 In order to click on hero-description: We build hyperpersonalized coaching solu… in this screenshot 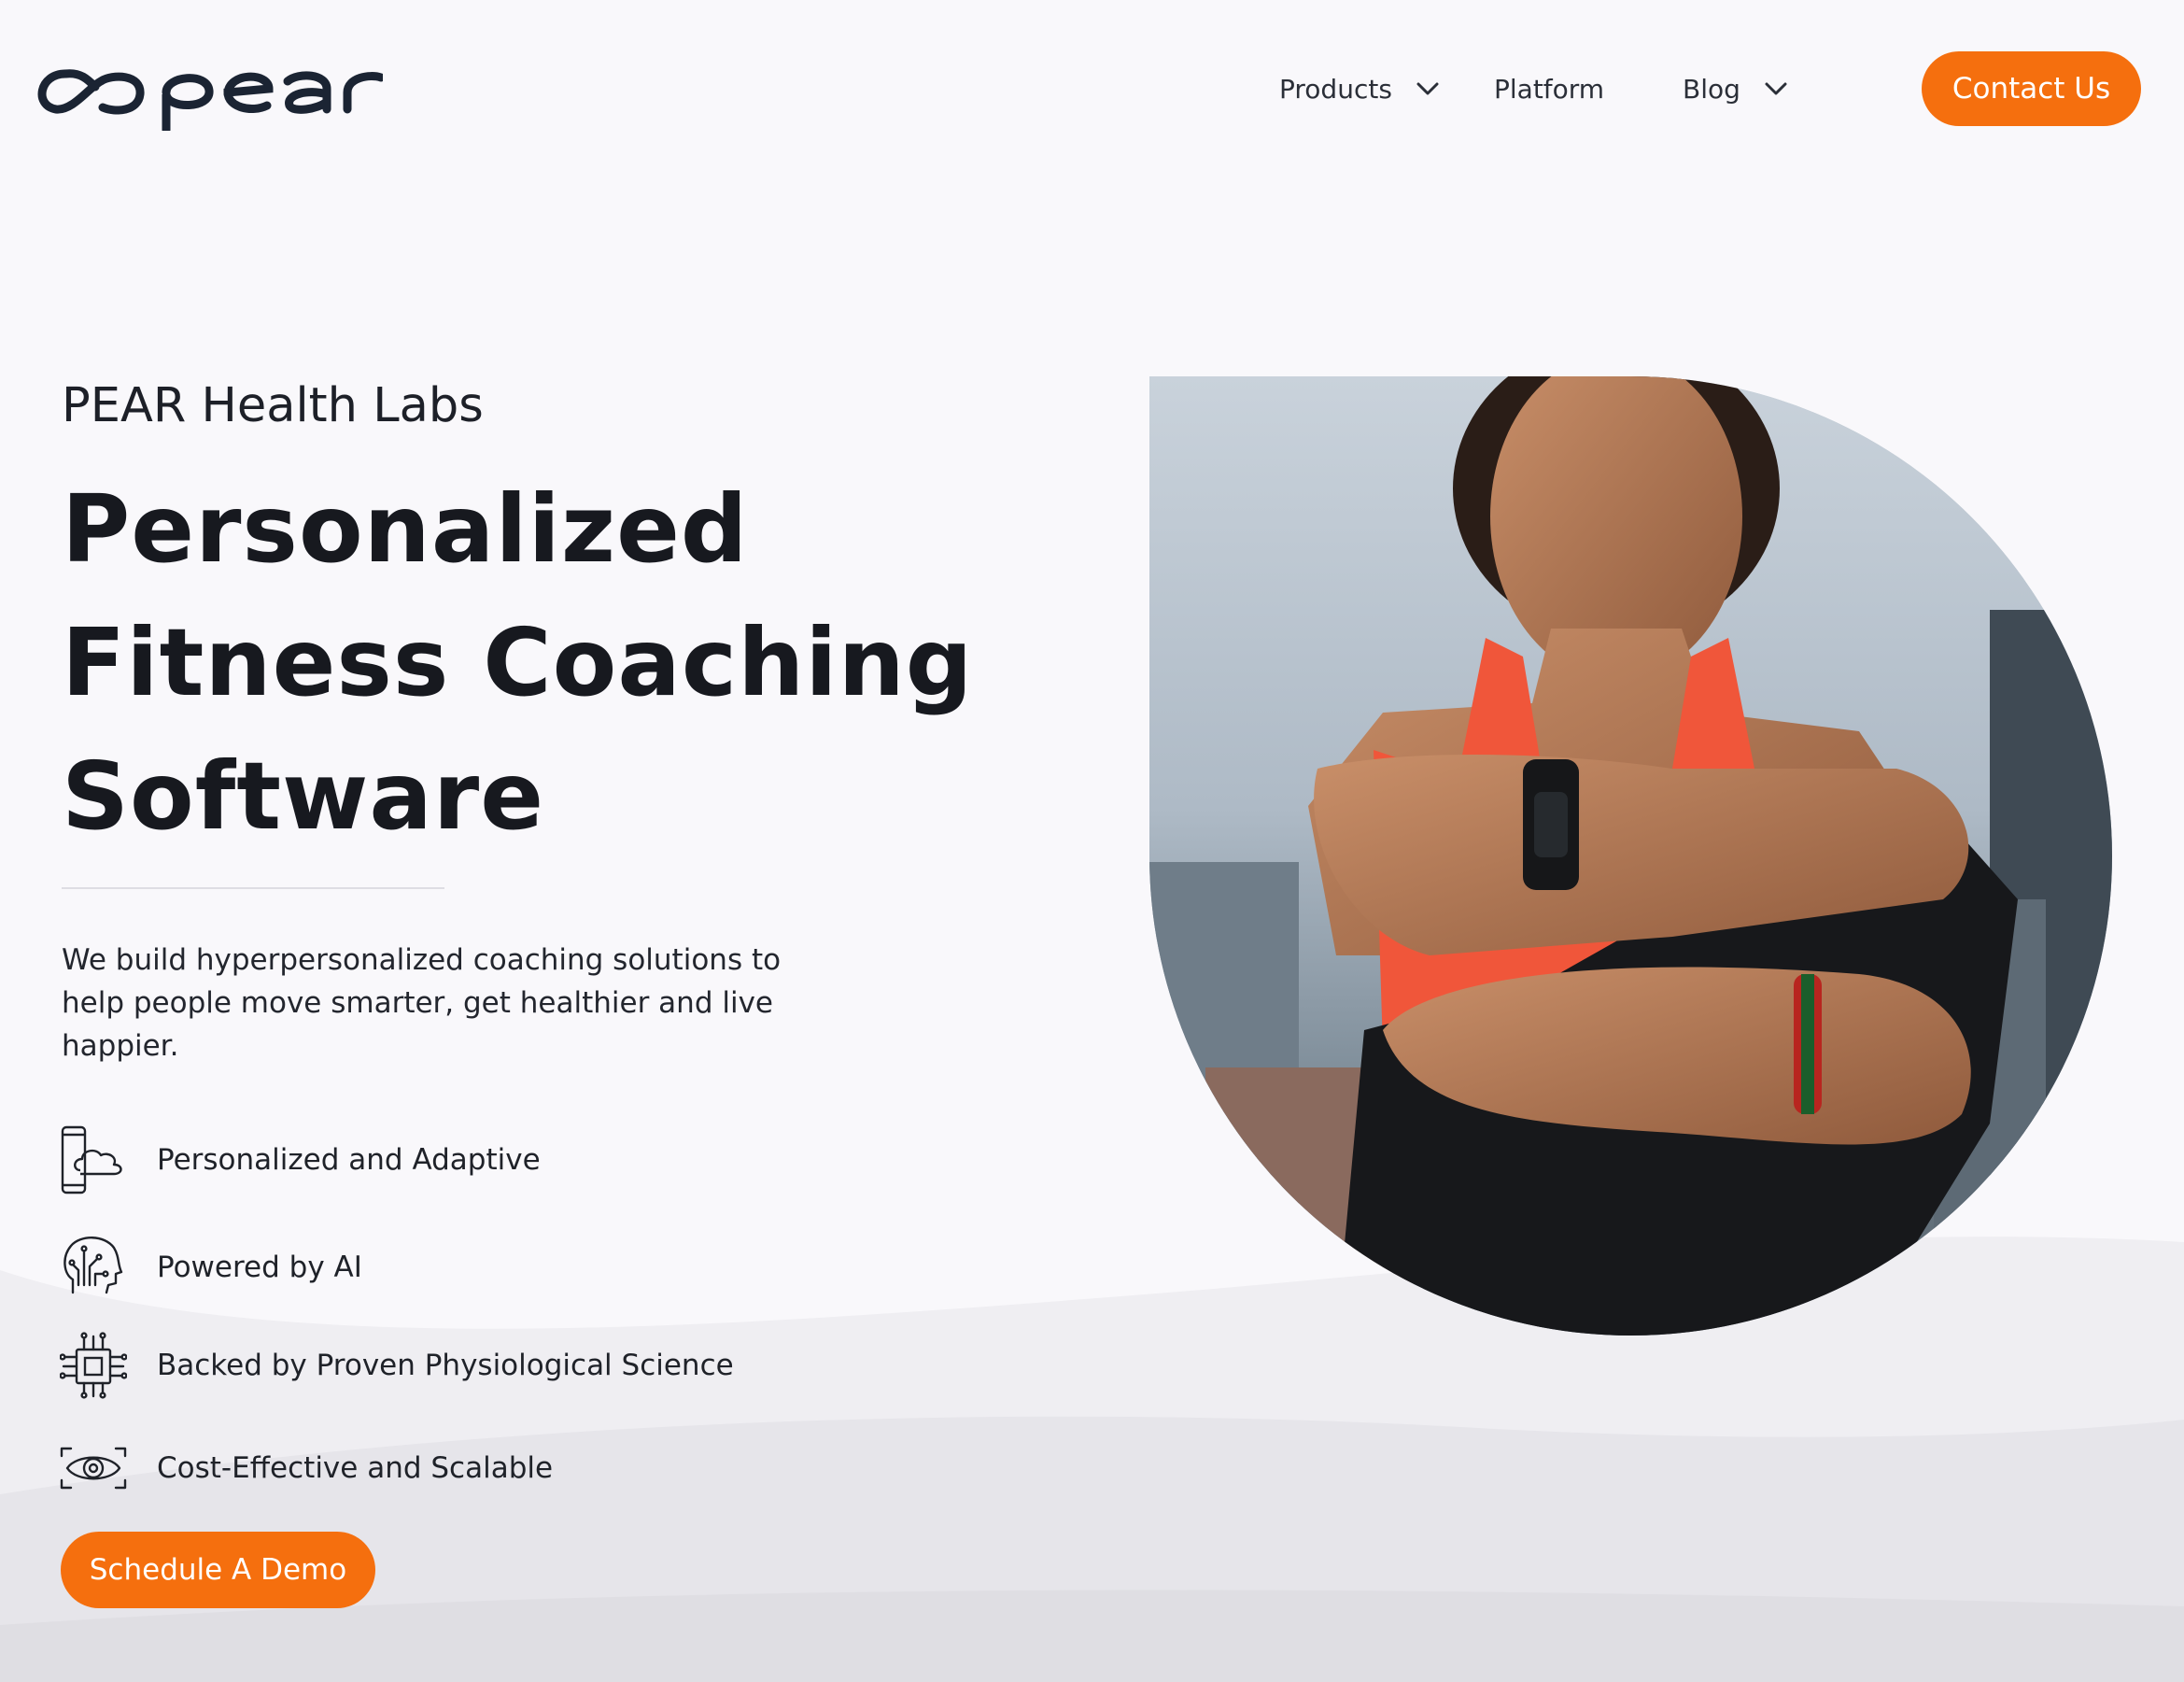, I will do `click(422, 1003)`.